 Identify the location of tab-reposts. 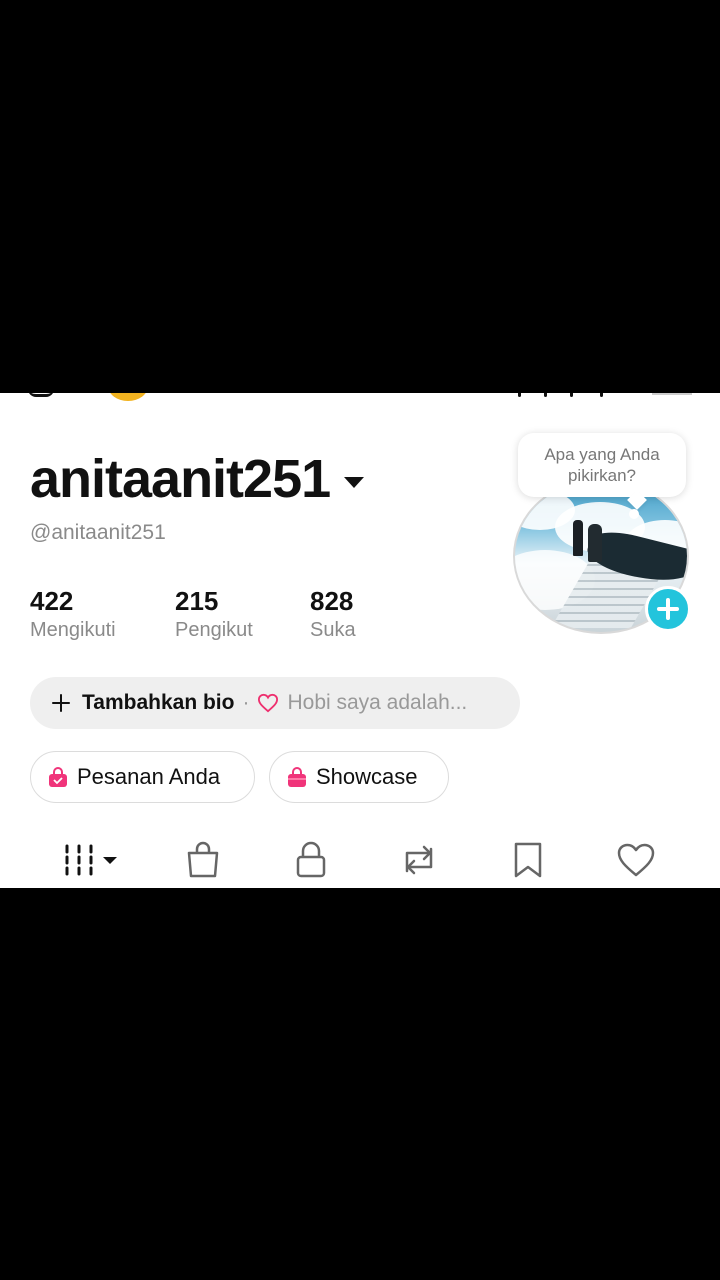
(419, 860).